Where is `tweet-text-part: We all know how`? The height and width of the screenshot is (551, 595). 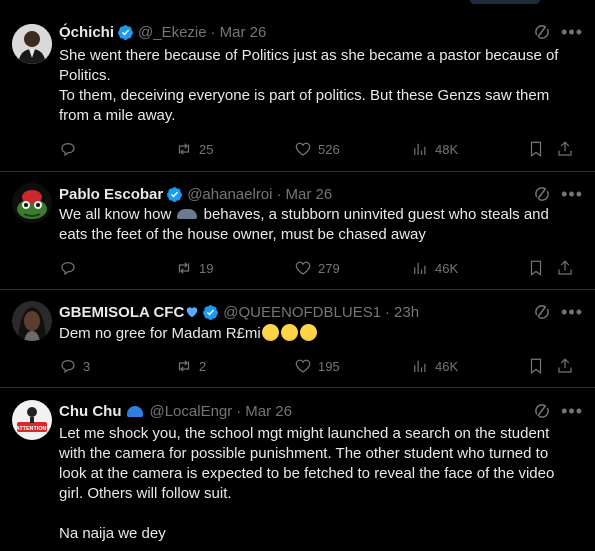
tweet-text-part: We all know how is located at coordinates (115, 214).